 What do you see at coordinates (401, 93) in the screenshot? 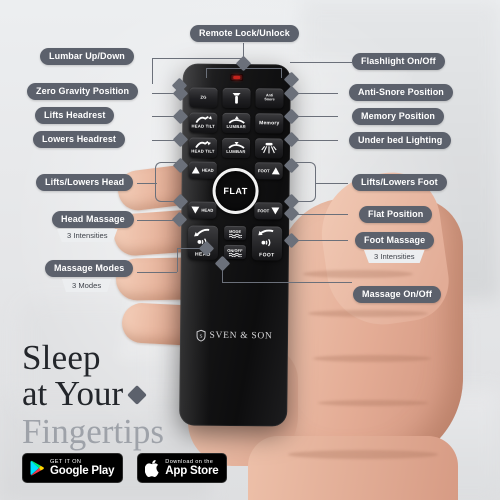
I see `callout-anti-snore: Anti-Snore Position` at bounding box center [401, 93].